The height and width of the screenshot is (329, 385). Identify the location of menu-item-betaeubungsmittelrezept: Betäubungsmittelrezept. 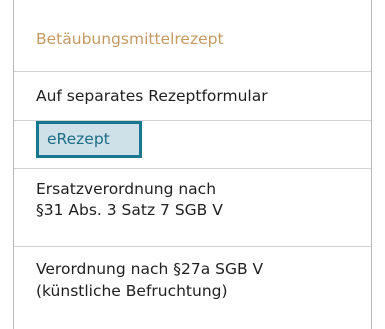
(192, 39).